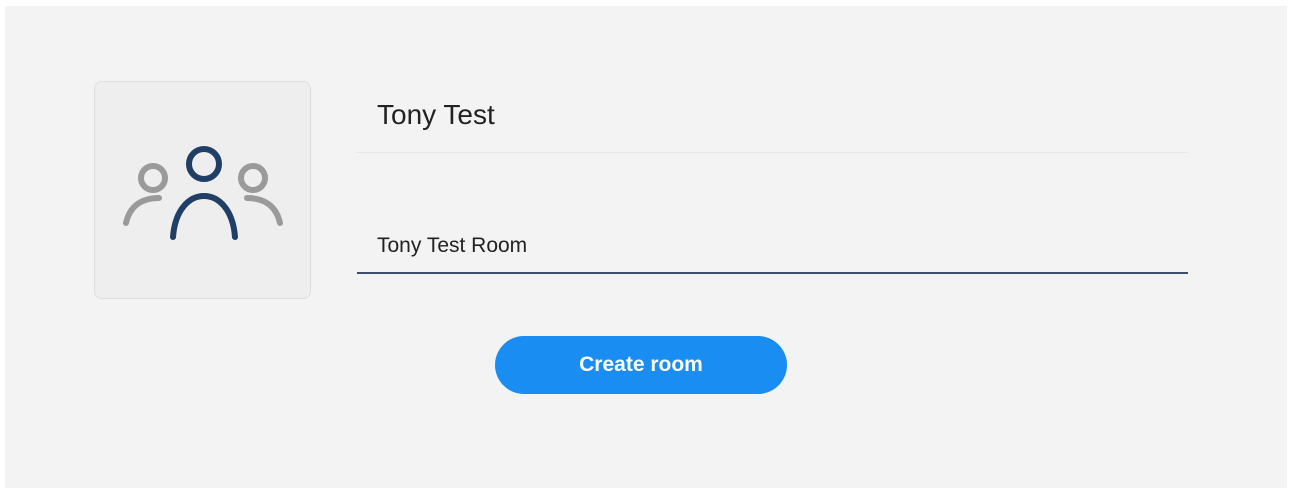  I want to click on create-room-button: Create room, so click(641, 365).